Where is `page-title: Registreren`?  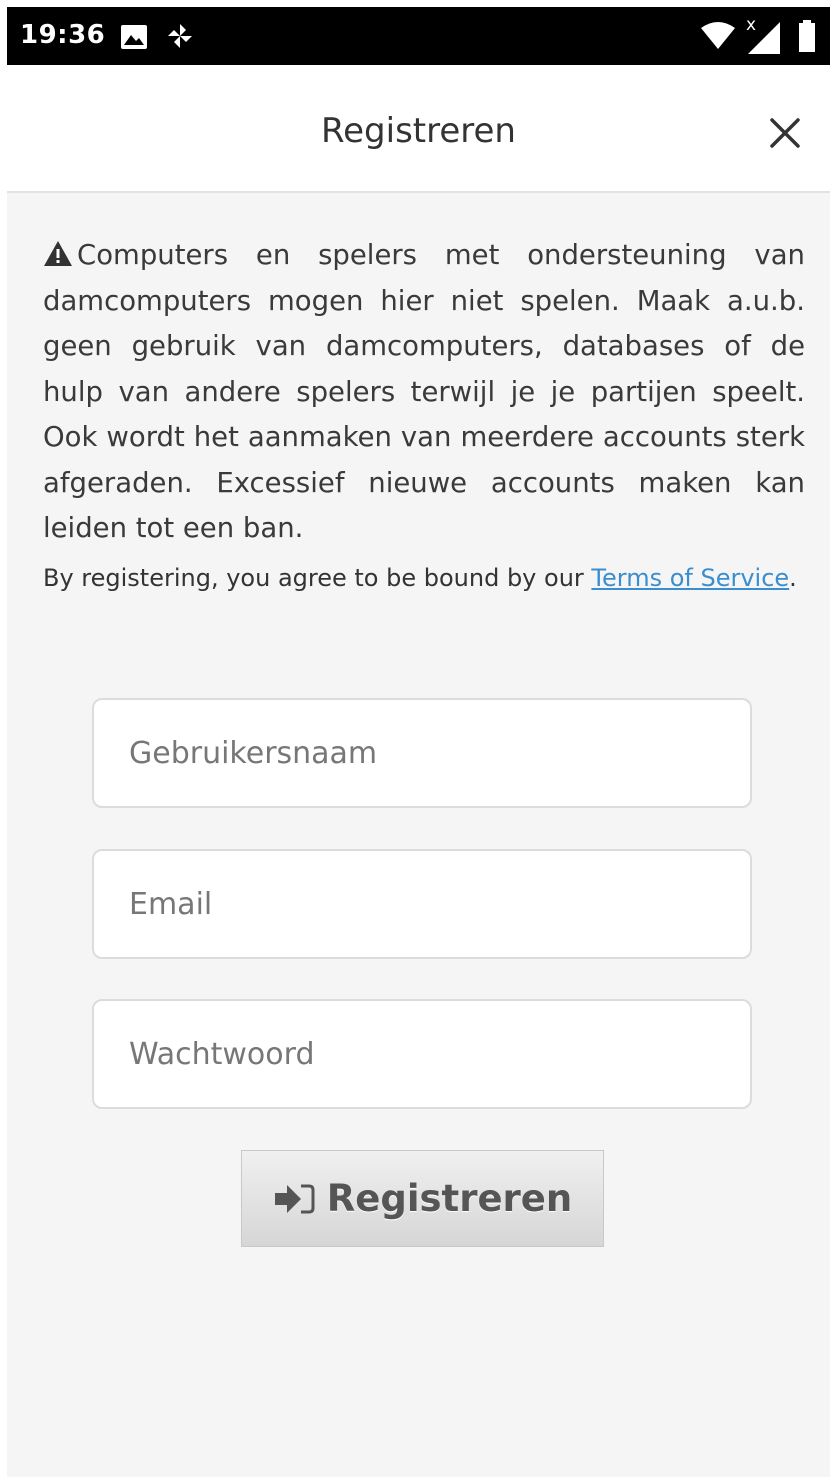
page-title: Registreren is located at coordinates (418, 131).